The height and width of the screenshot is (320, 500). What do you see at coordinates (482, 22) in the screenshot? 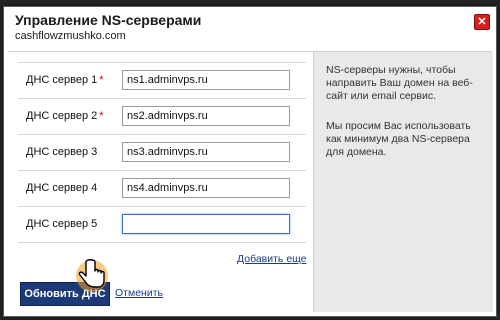
I see `close-icon: ✕` at bounding box center [482, 22].